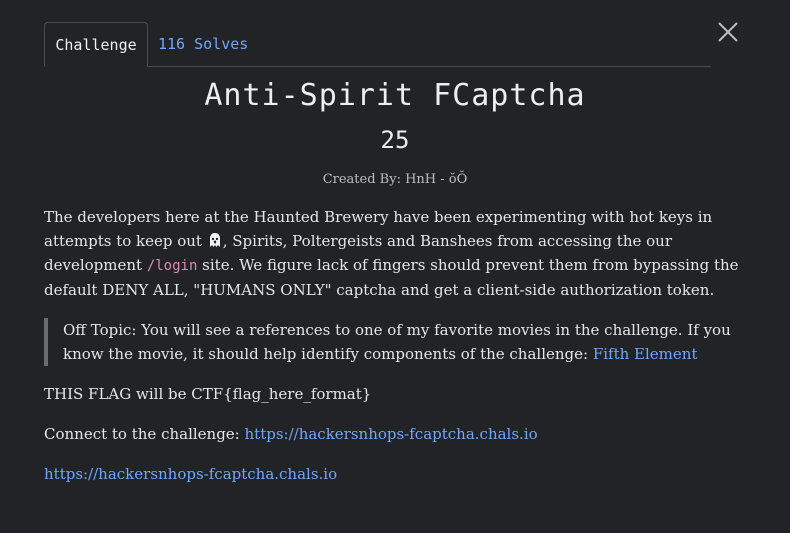 This screenshot has width=790, height=533. What do you see at coordinates (394, 474) in the screenshot?
I see `bottom-link-line: https://hackersnhops-fcaptcha.chals.io` at bounding box center [394, 474].